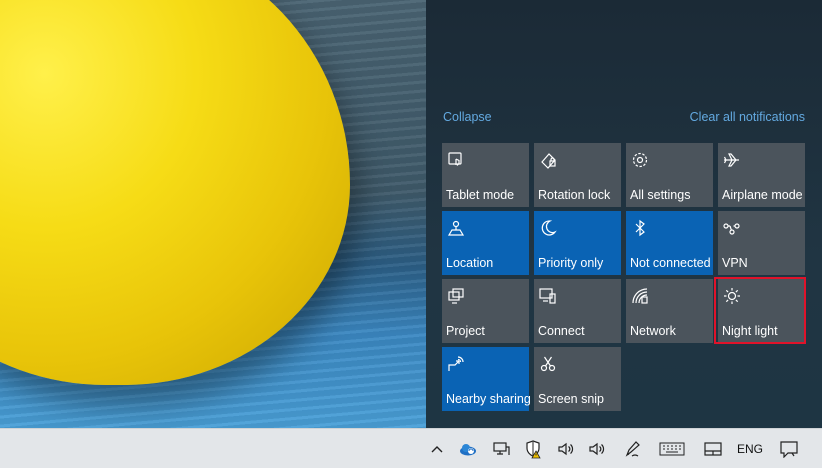 The width and height of the screenshot is (822, 468). What do you see at coordinates (437, 448) in the screenshot?
I see `chevron-up-icon` at bounding box center [437, 448].